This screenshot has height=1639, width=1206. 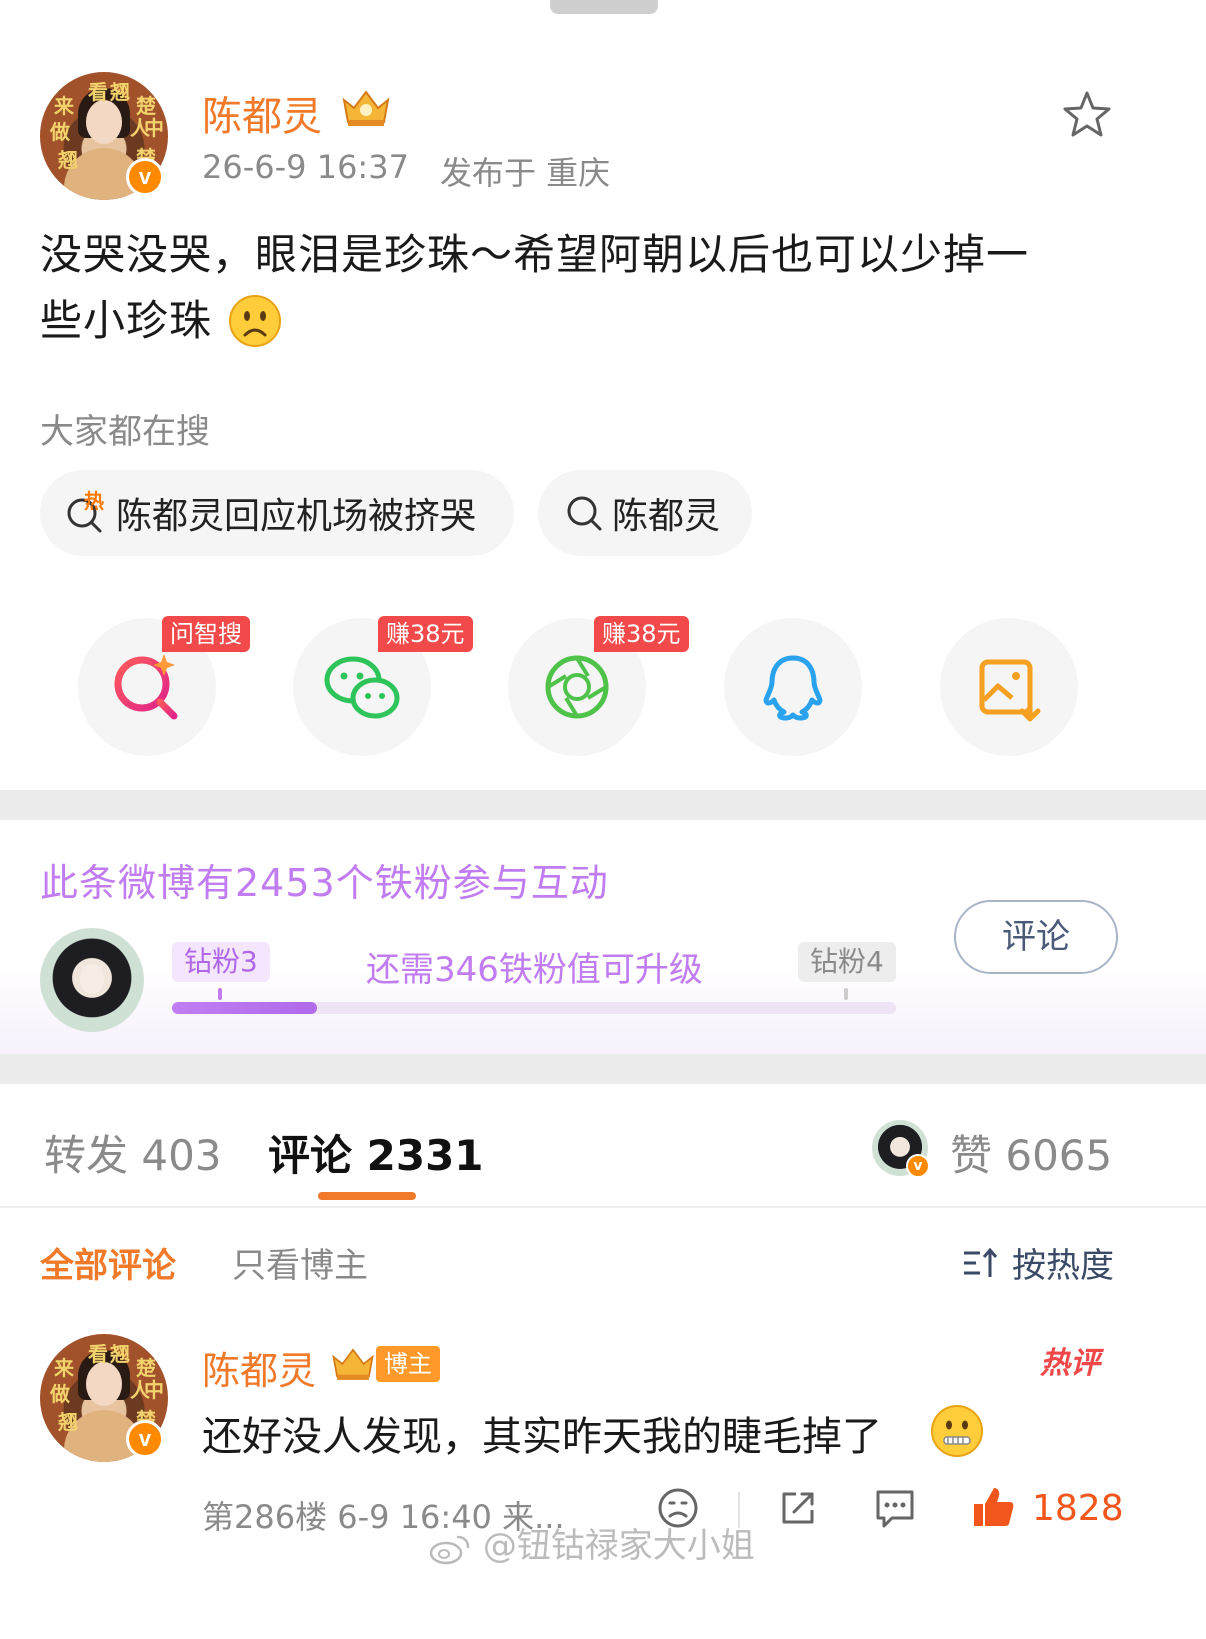 What do you see at coordinates (133, 1152) in the screenshot?
I see `tab-repost: 转发 403` at bounding box center [133, 1152].